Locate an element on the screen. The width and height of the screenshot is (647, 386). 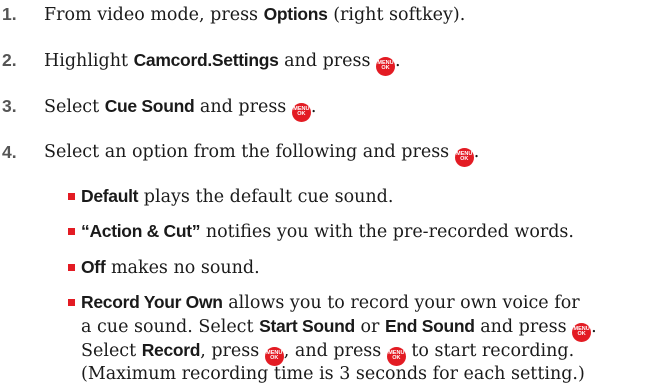
option-name: Off is located at coordinates (93, 267).